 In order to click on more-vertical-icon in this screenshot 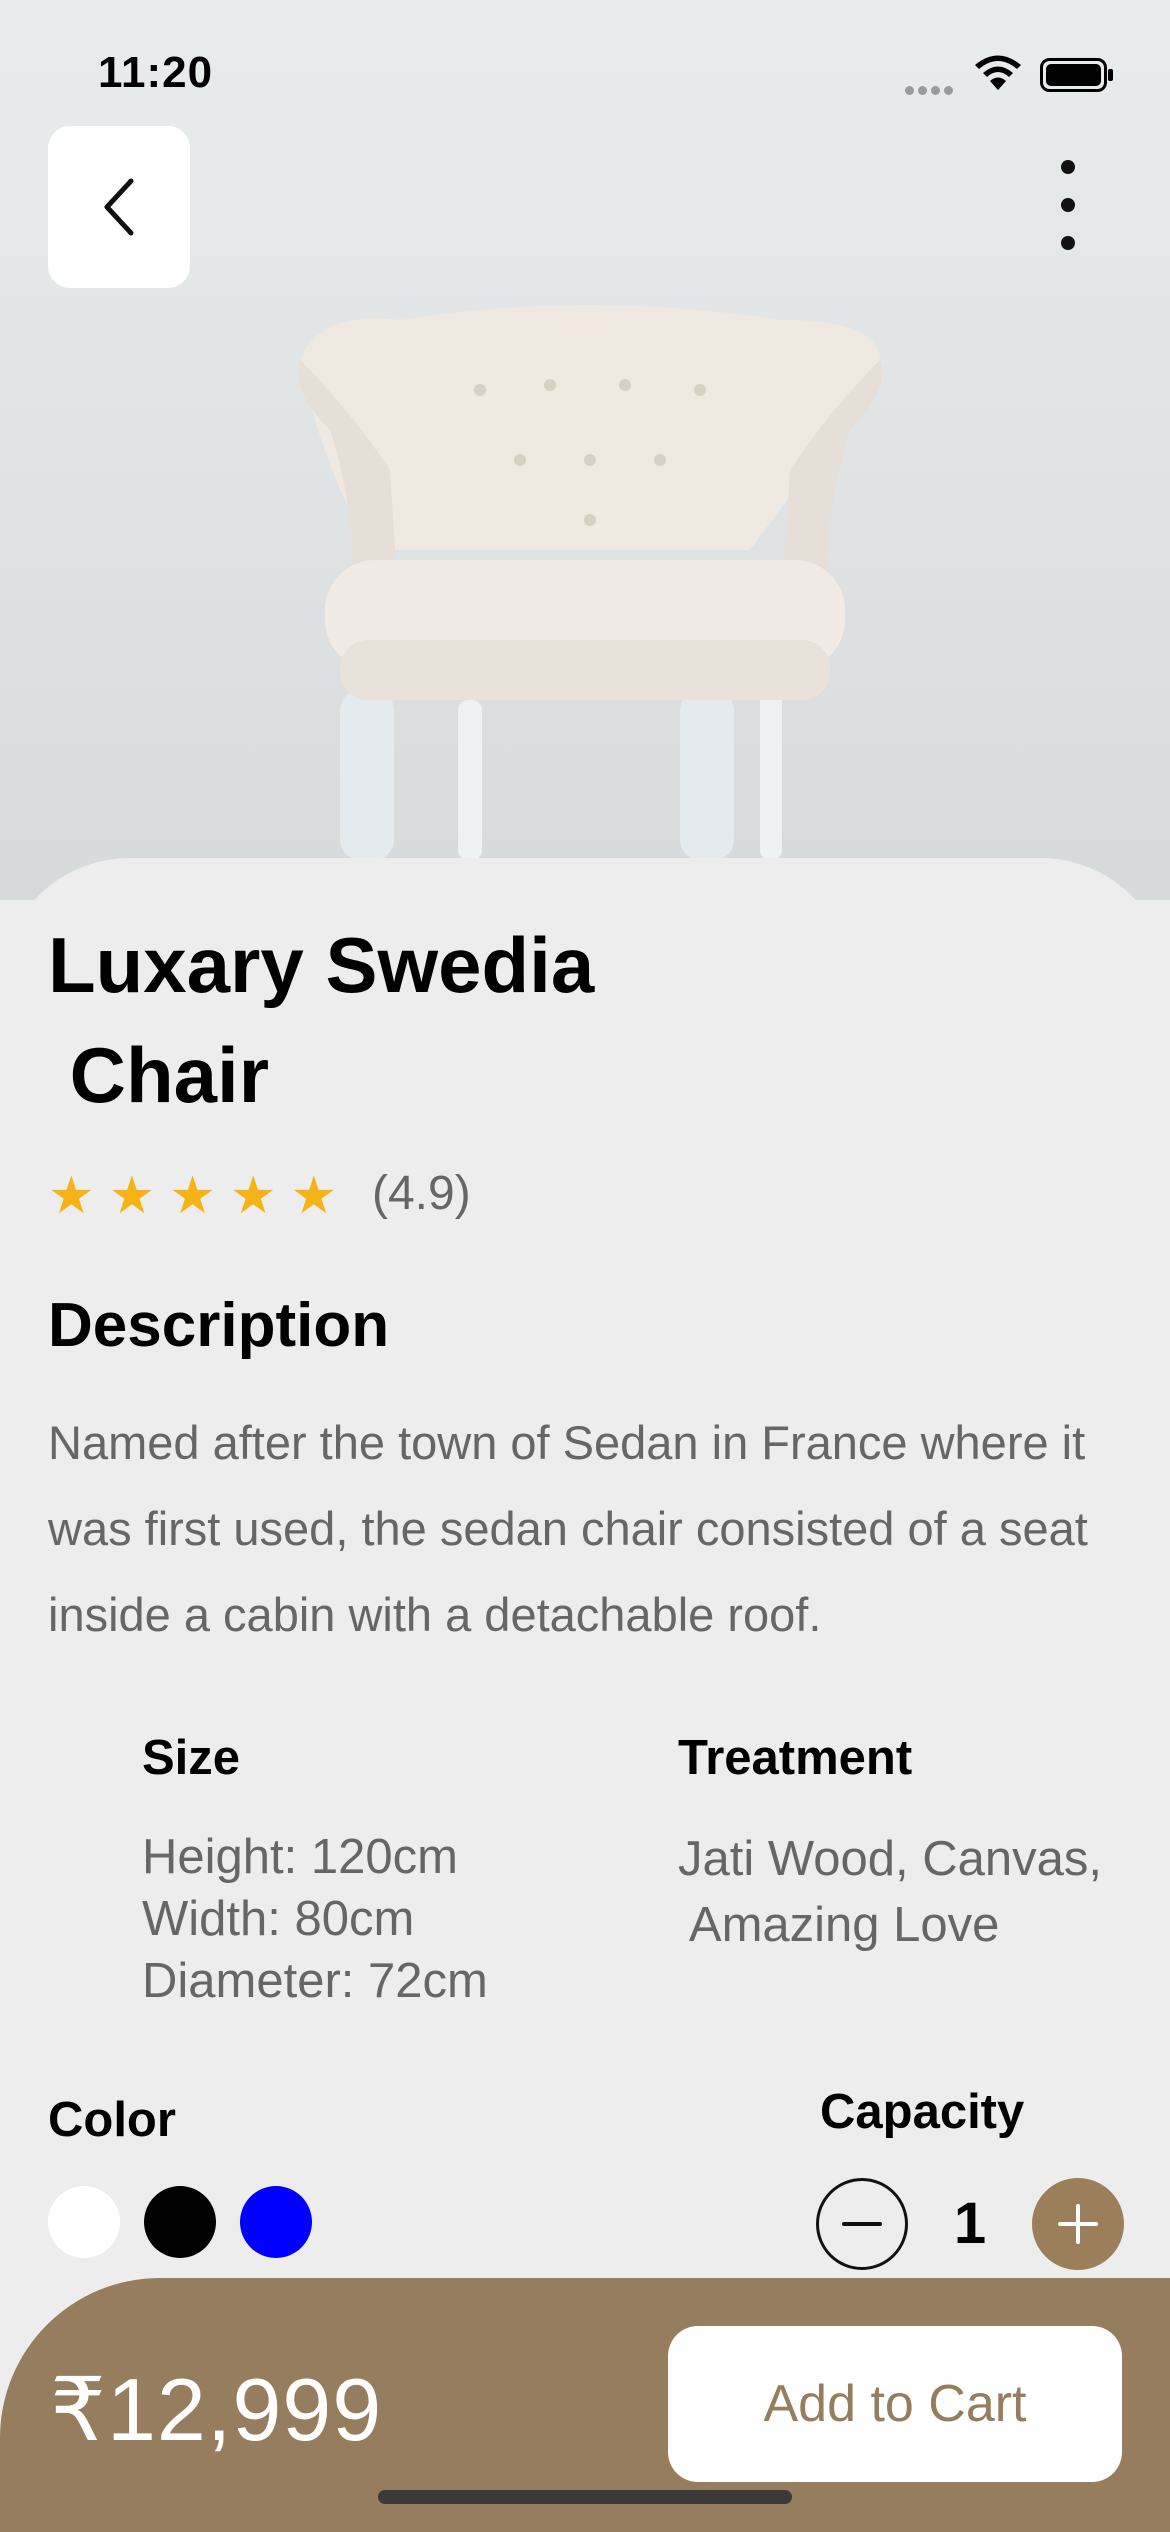, I will do `click(1068, 167)`.